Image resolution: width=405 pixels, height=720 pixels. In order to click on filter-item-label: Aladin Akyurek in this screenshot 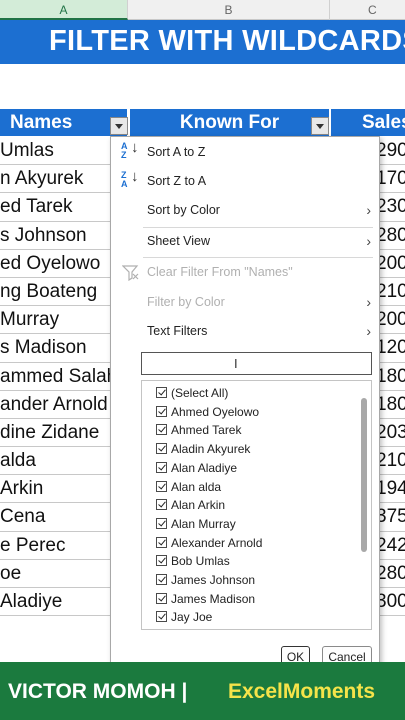, I will do `click(211, 449)`.